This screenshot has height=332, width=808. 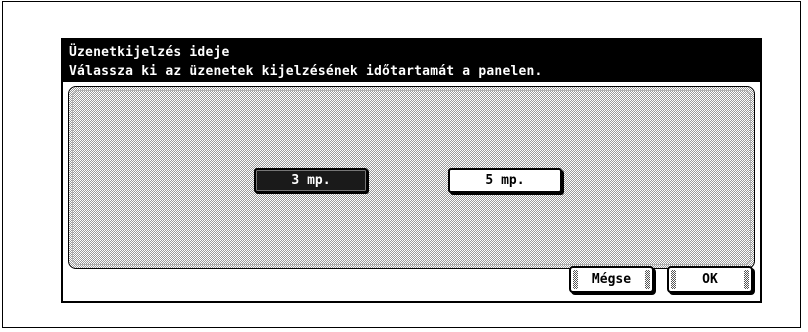 I want to click on dialog-title: Üzenetkijelzés ideje, so click(x=149, y=52).